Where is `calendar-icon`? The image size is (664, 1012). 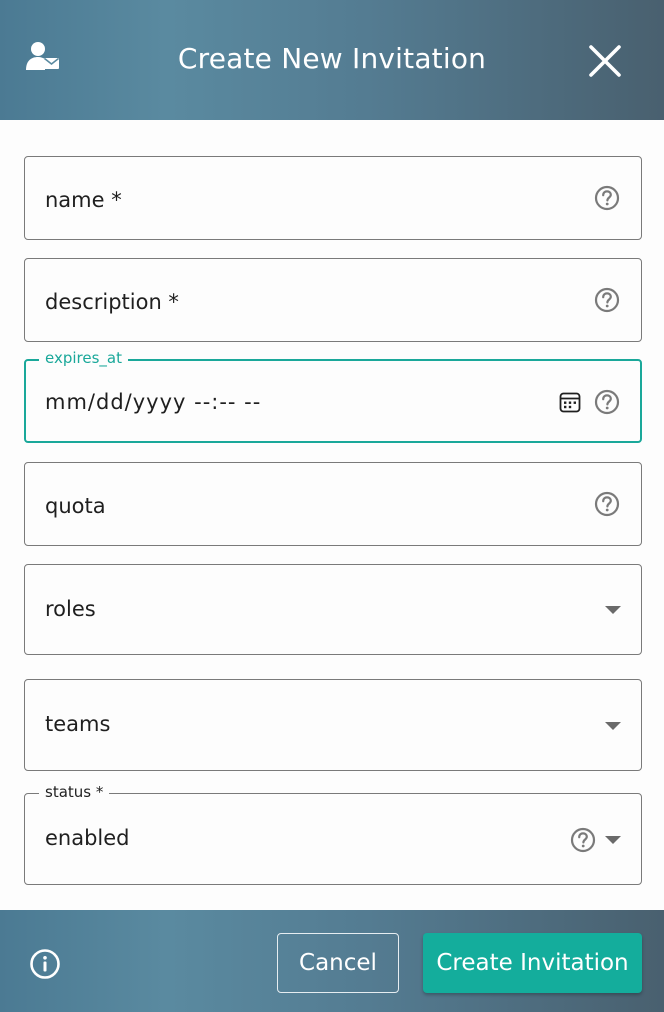
calendar-icon is located at coordinates (570, 402).